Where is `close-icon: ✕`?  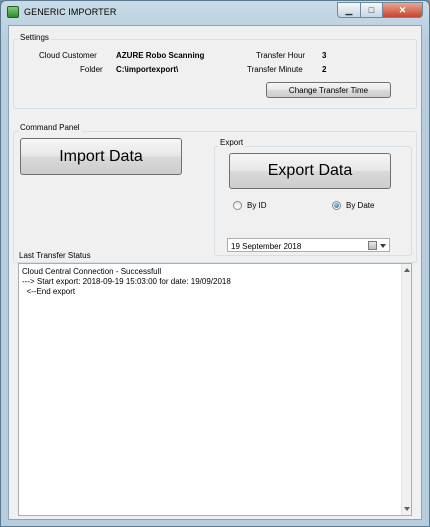 close-icon: ✕ is located at coordinates (402, 9).